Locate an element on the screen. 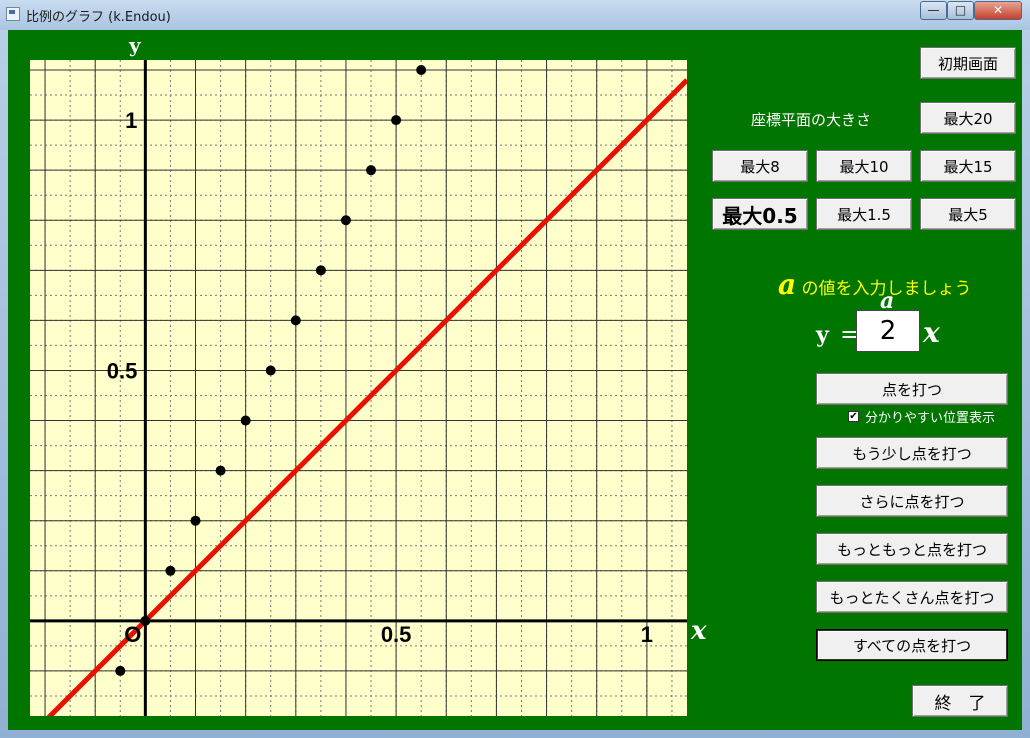 This screenshot has height=738, width=1030. max1-5-button: 最大1.5 is located at coordinates (864, 214).